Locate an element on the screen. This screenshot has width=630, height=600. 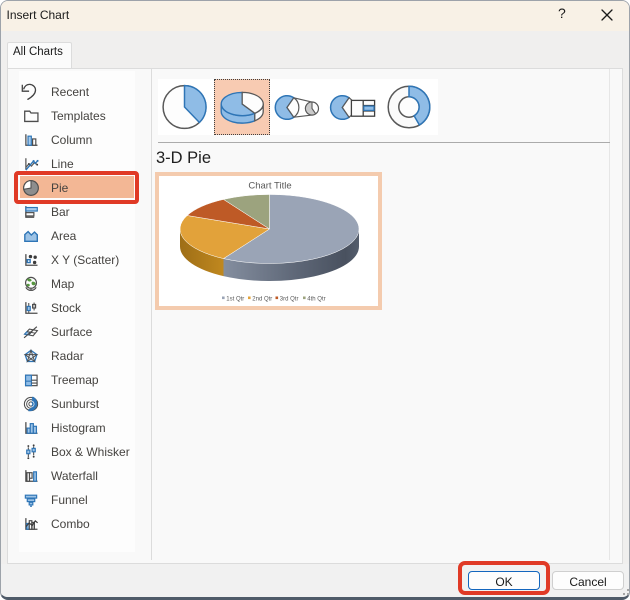
svg-text: 2nd Qtr is located at coordinates (262, 299).